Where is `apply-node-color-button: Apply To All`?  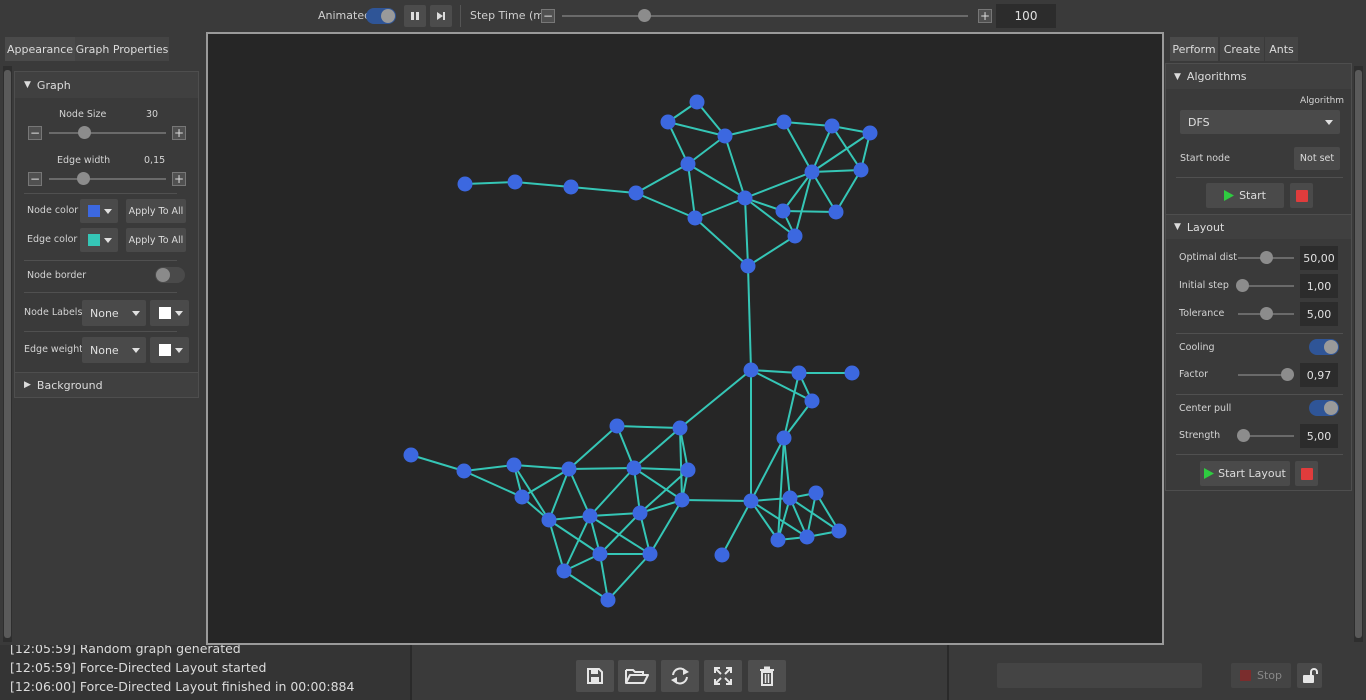
apply-node-color-button: Apply To All is located at coordinates (156, 211).